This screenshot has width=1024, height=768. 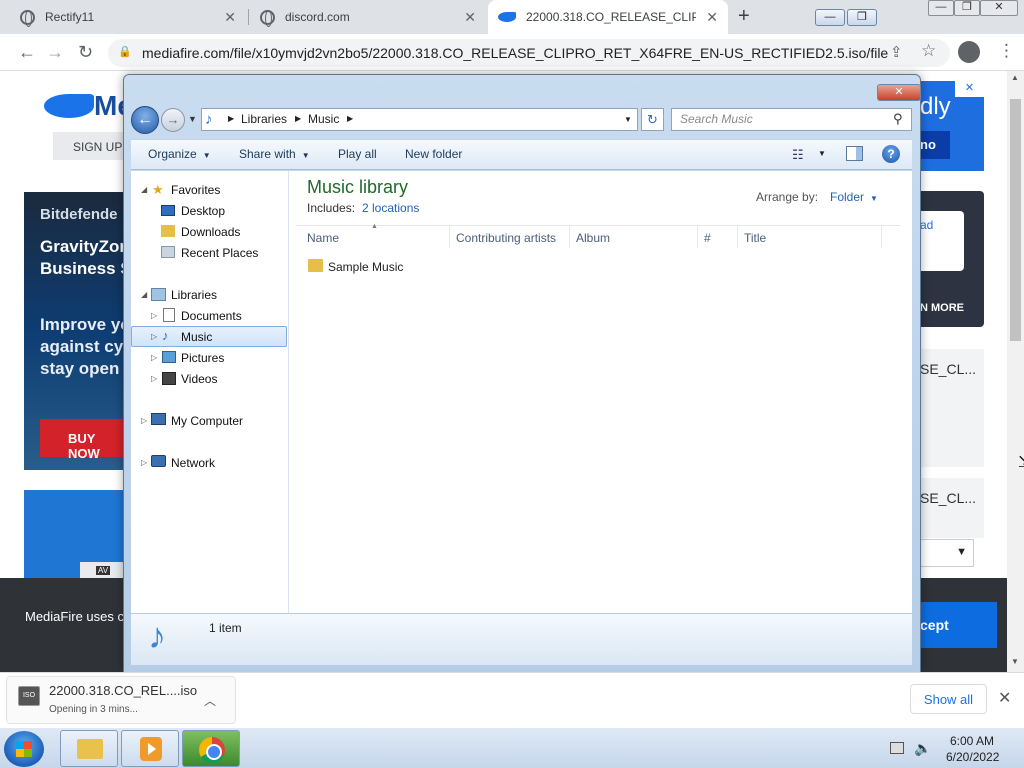 What do you see at coordinates (935, 145) in the screenshot?
I see `right-ad-button: no` at bounding box center [935, 145].